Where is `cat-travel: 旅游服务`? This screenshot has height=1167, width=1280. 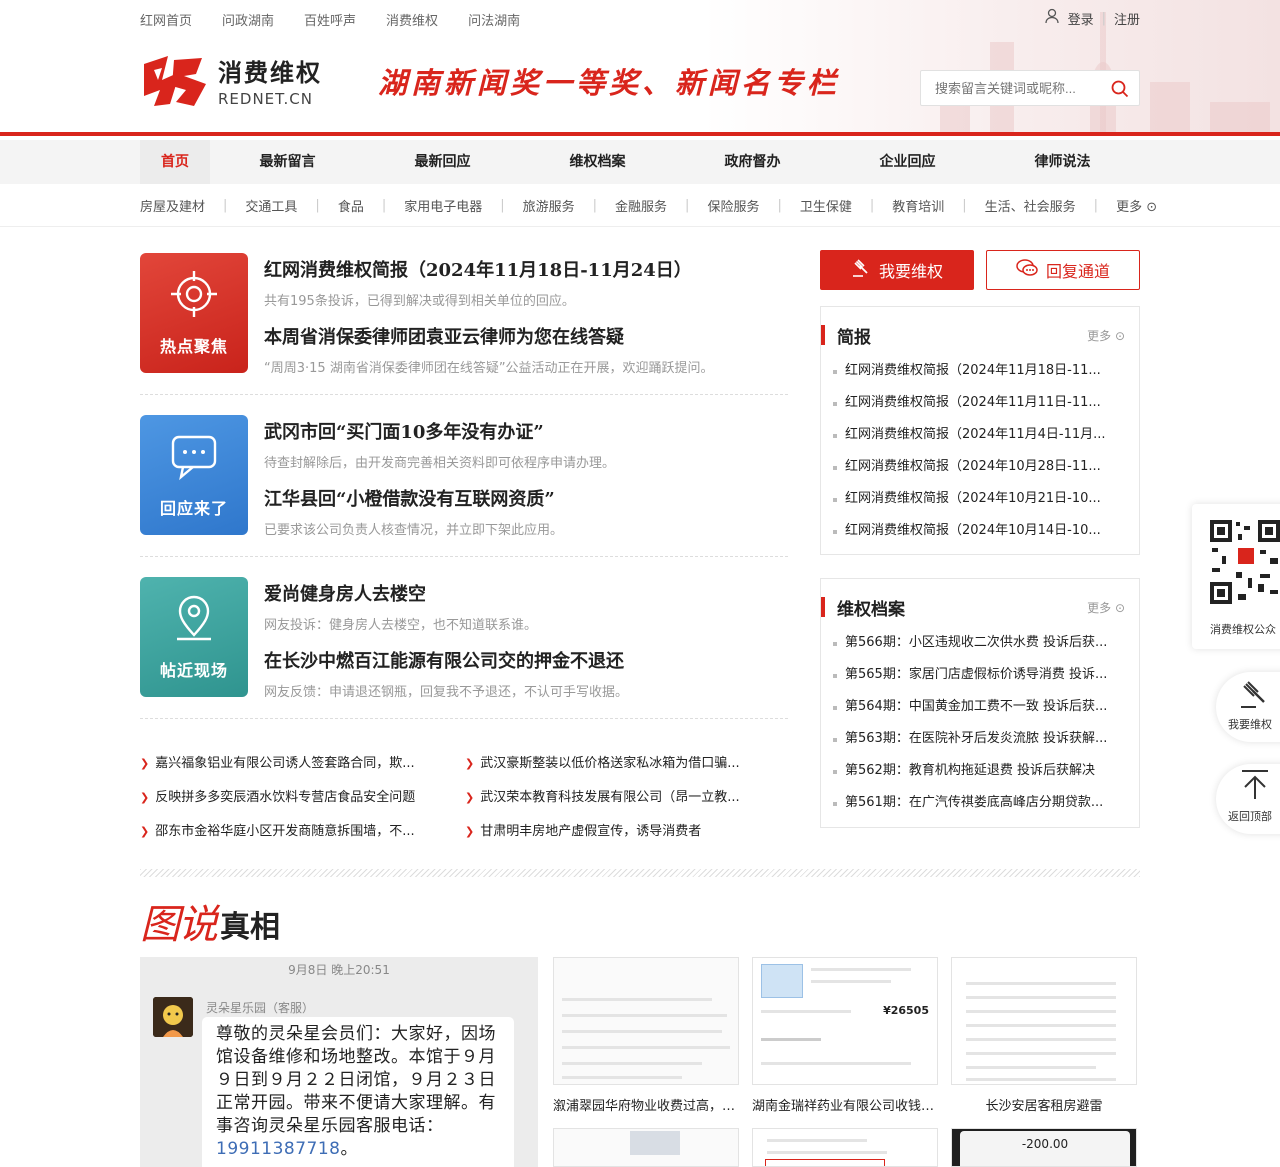 cat-travel: 旅游服务 is located at coordinates (549, 205).